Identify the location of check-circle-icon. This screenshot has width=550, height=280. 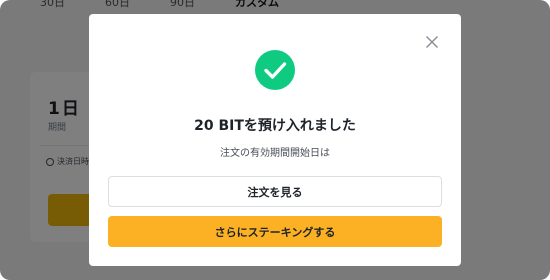
(275, 70).